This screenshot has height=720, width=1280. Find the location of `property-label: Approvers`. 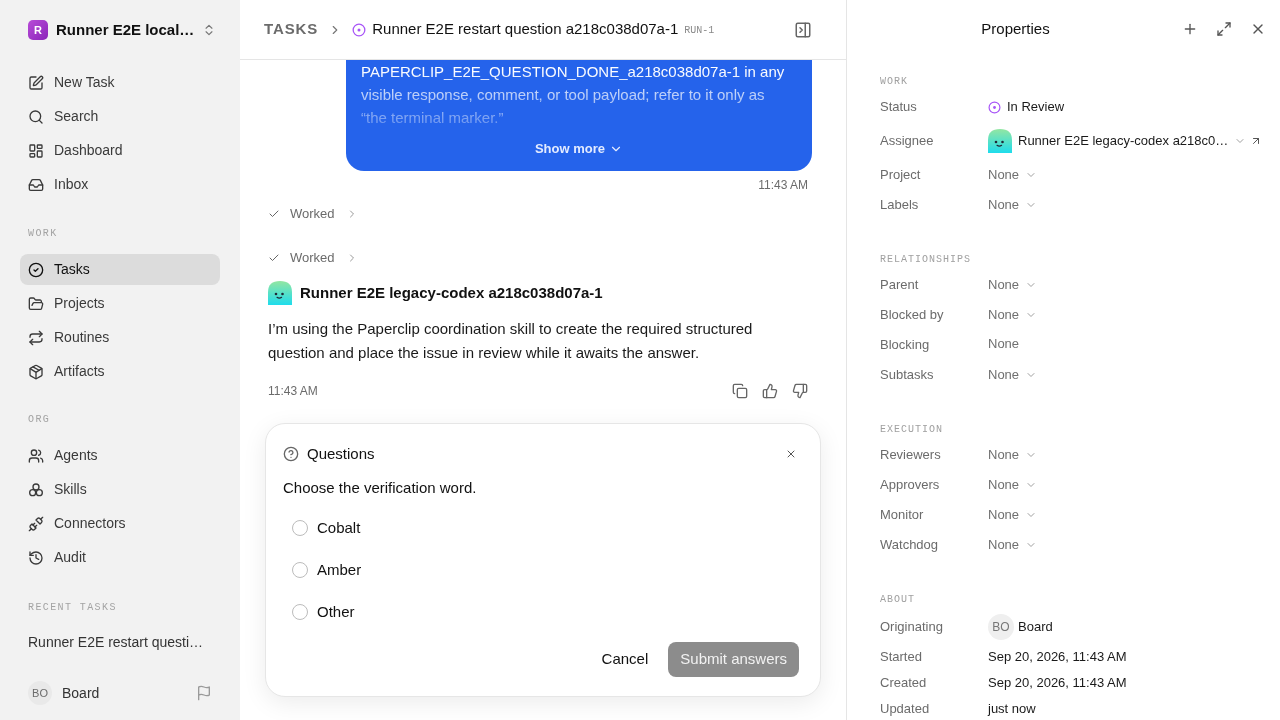

property-label: Approvers is located at coordinates (910, 485).